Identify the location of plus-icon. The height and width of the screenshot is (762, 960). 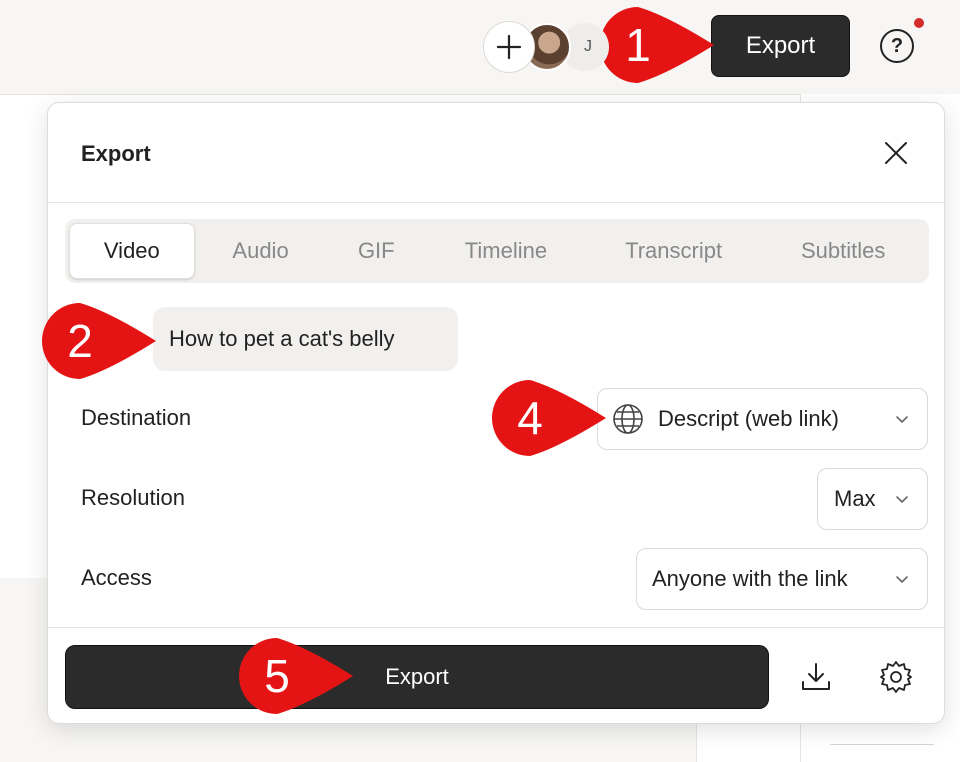
(509, 47).